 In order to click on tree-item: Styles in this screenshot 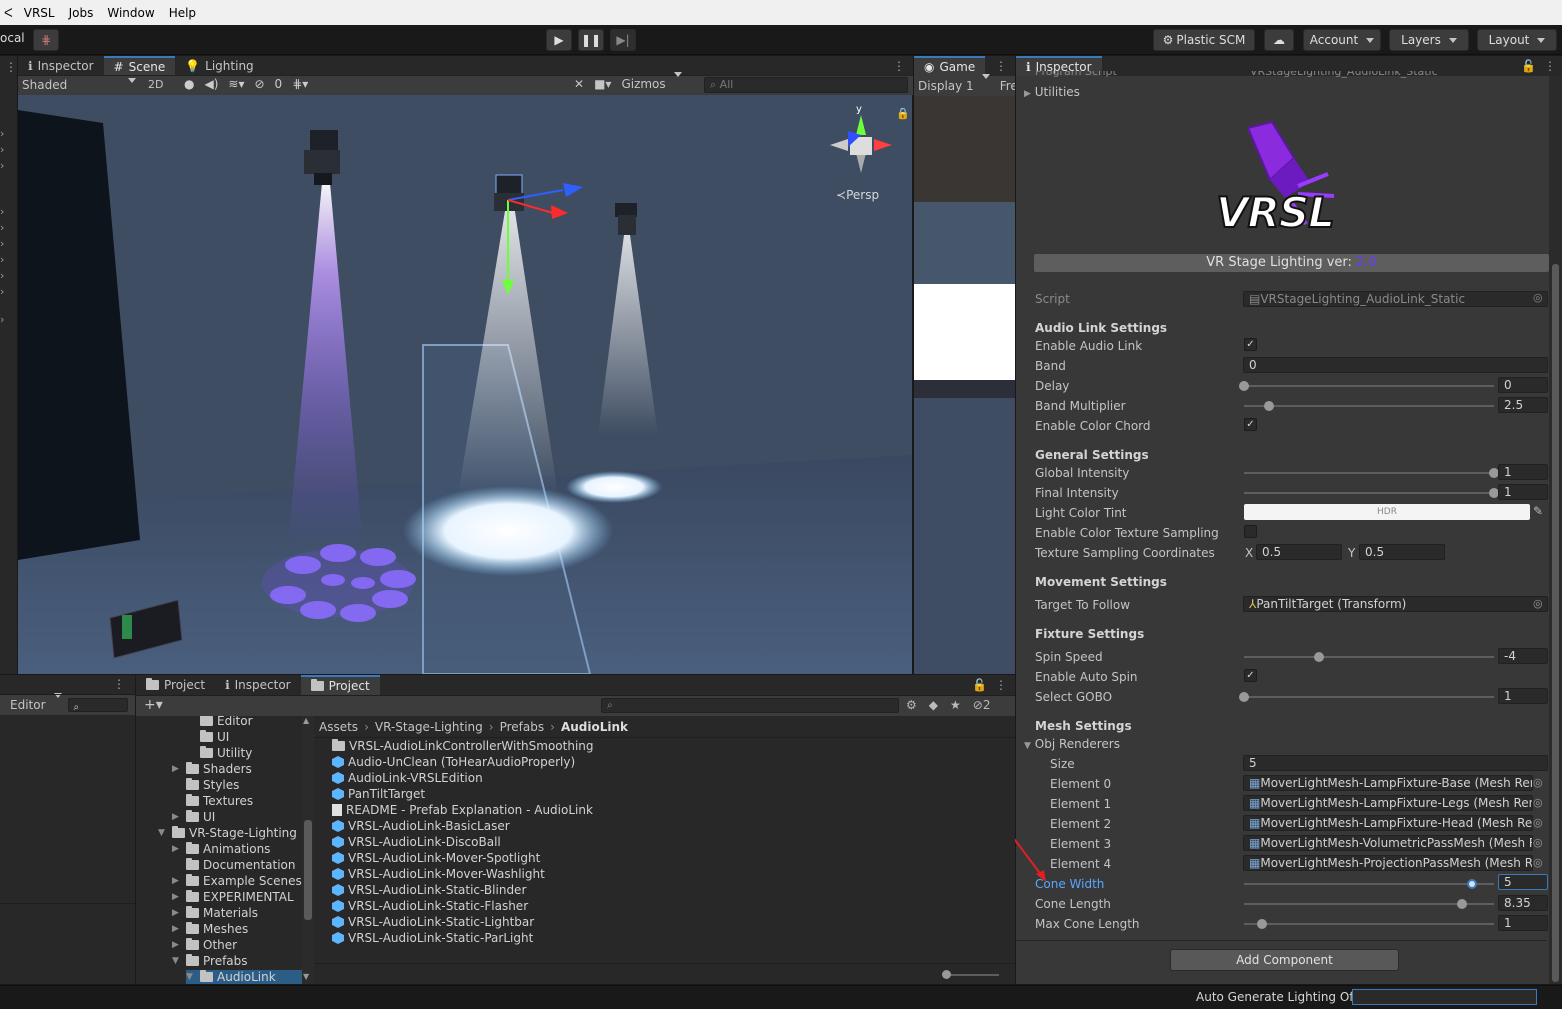, I will do `click(205, 785)`.